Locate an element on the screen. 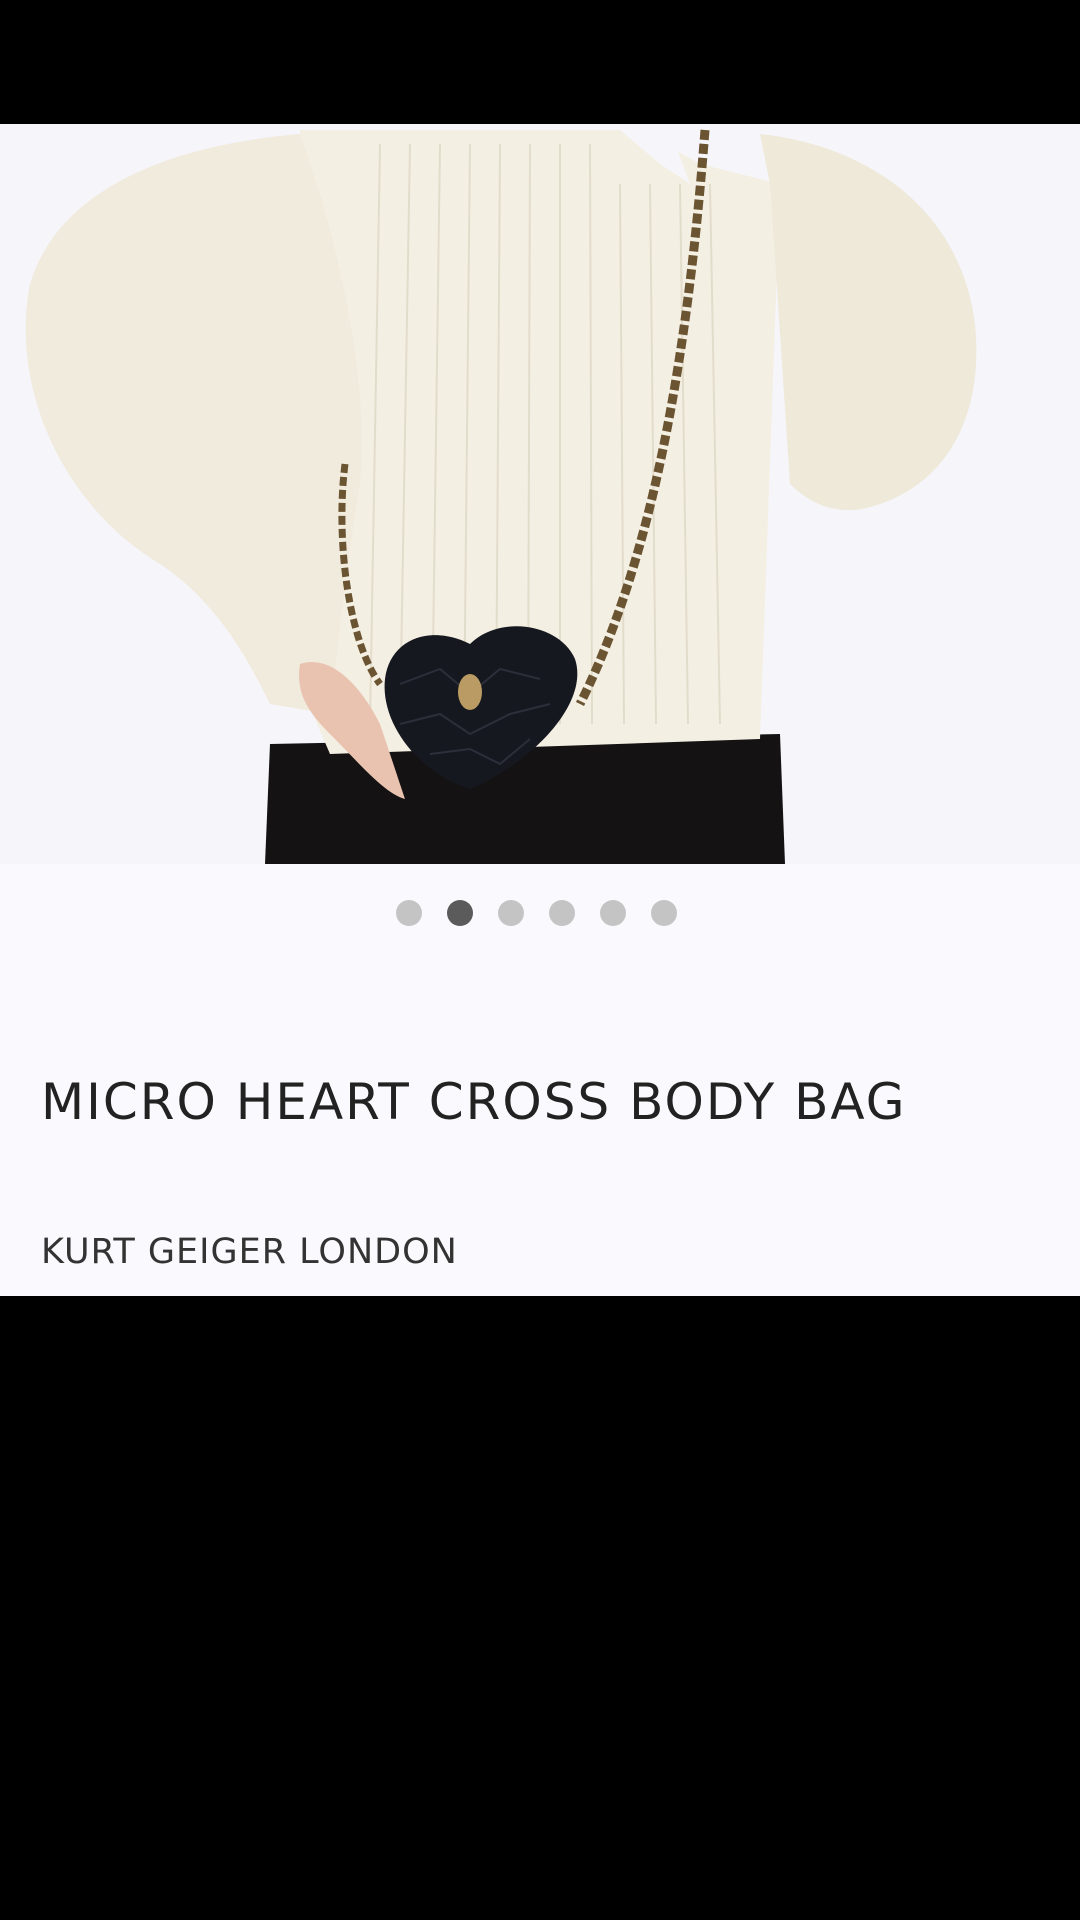 This screenshot has width=1080, height=1920. carousel-dots is located at coordinates (538, 914).